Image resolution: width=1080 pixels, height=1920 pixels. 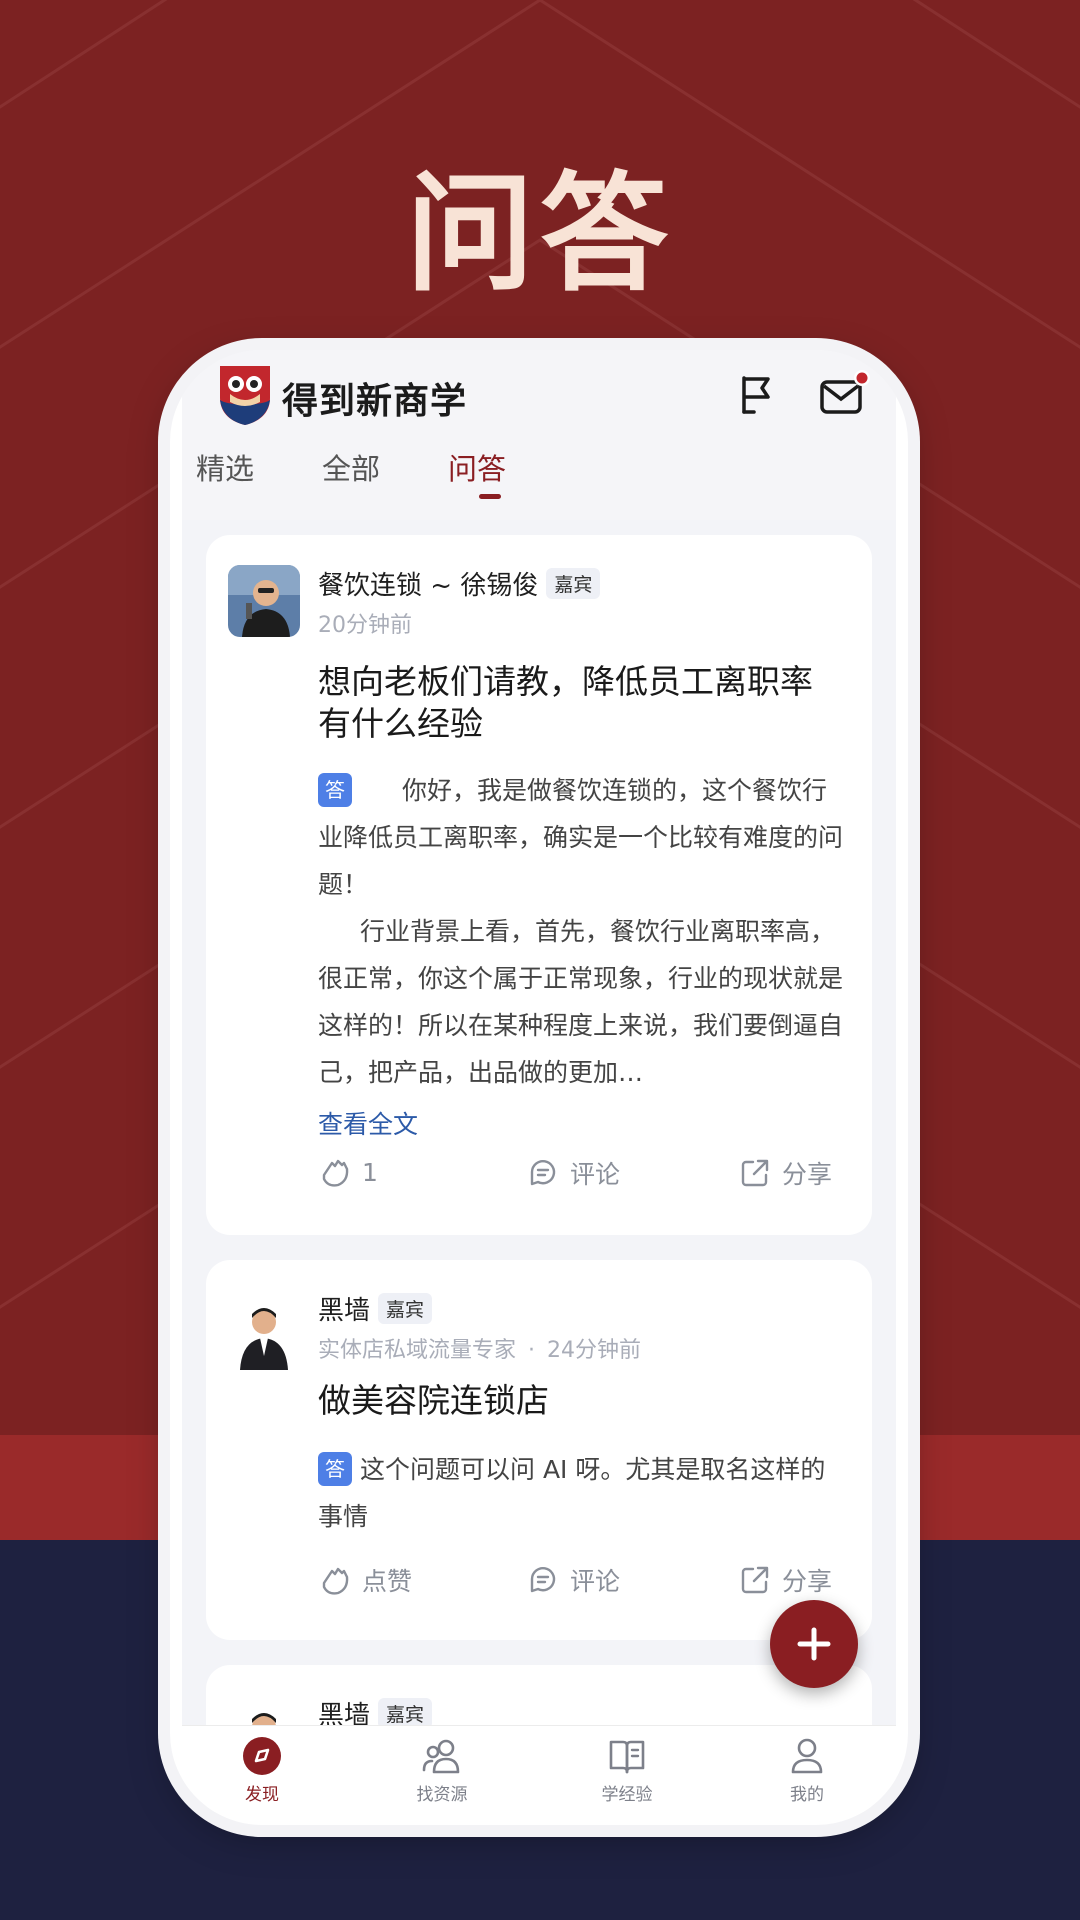 What do you see at coordinates (594, 1350) in the screenshot?
I see `post-time: 24分钟前` at bounding box center [594, 1350].